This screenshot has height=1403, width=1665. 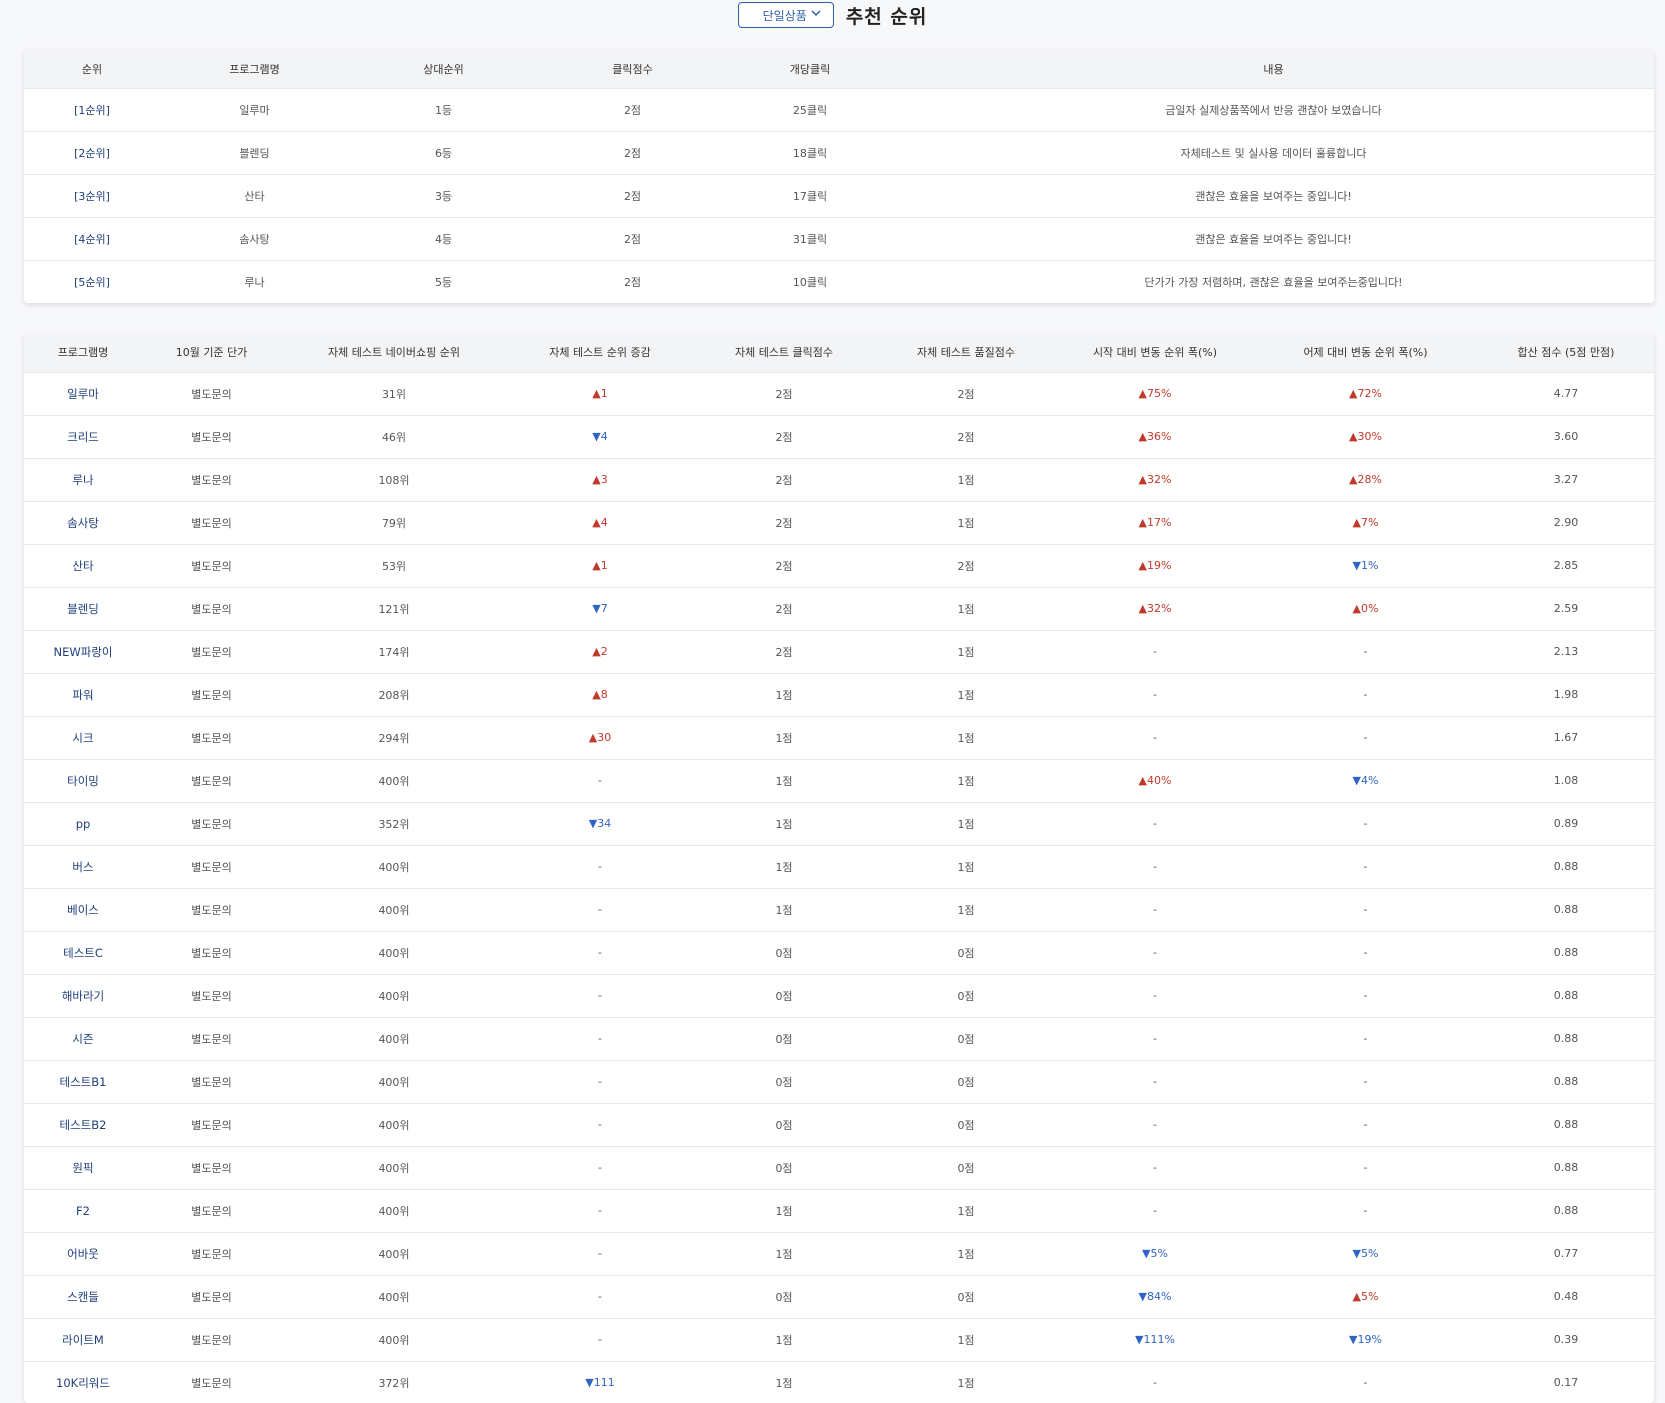 I want to click on table-cell: 31위, so click(x=394, y=393).